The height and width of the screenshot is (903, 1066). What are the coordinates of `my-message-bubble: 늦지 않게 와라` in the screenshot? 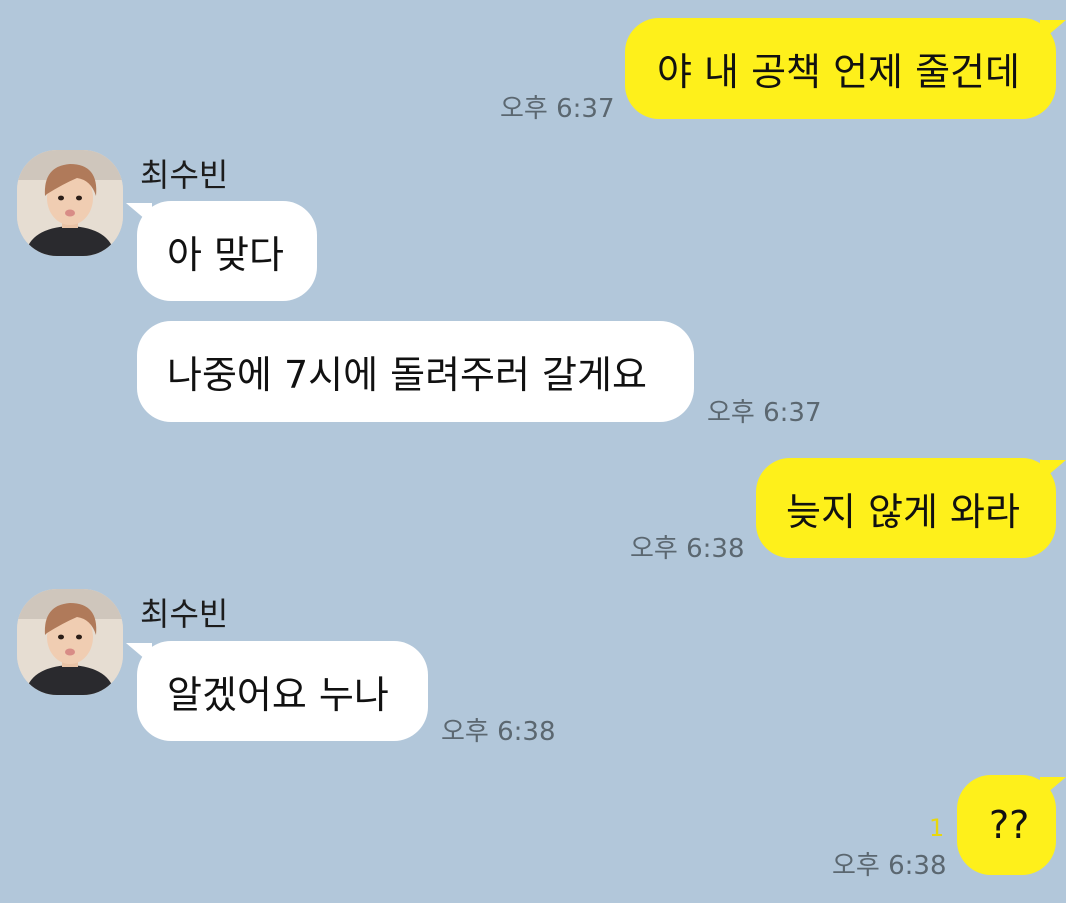 It's located at (906, 508).